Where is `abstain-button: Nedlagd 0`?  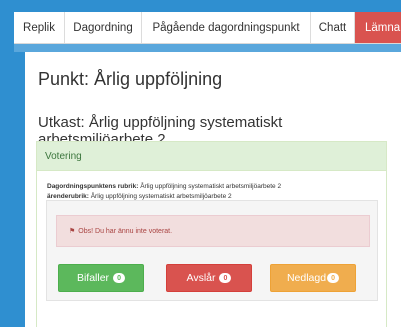 abstain-button: Nedlagd 0 is located at coordinates (313, 278).